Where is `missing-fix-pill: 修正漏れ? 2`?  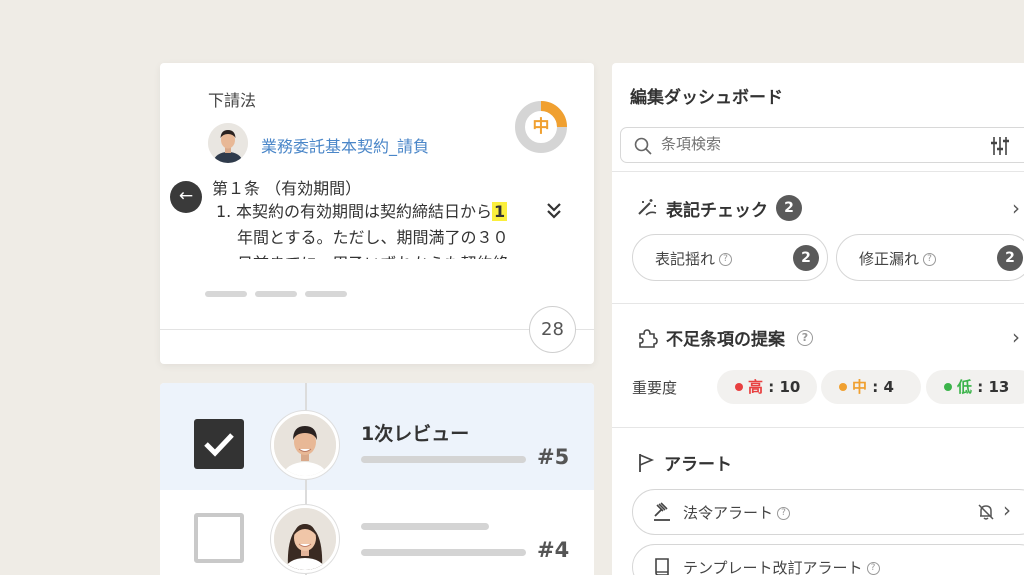 missing-fix-pill: 修正漏れ? 2 is located at coordinates (930, 257).